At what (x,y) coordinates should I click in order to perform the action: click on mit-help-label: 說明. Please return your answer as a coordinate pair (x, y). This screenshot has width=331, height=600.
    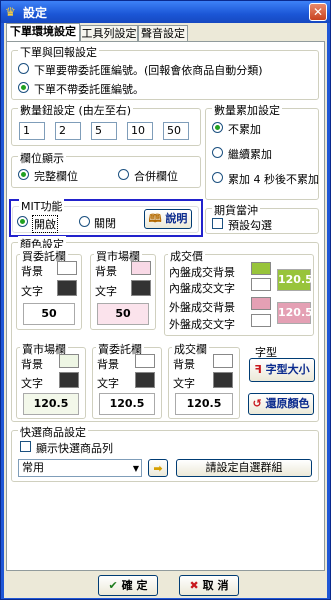
    Looking at the image, I should click on (176, 218).